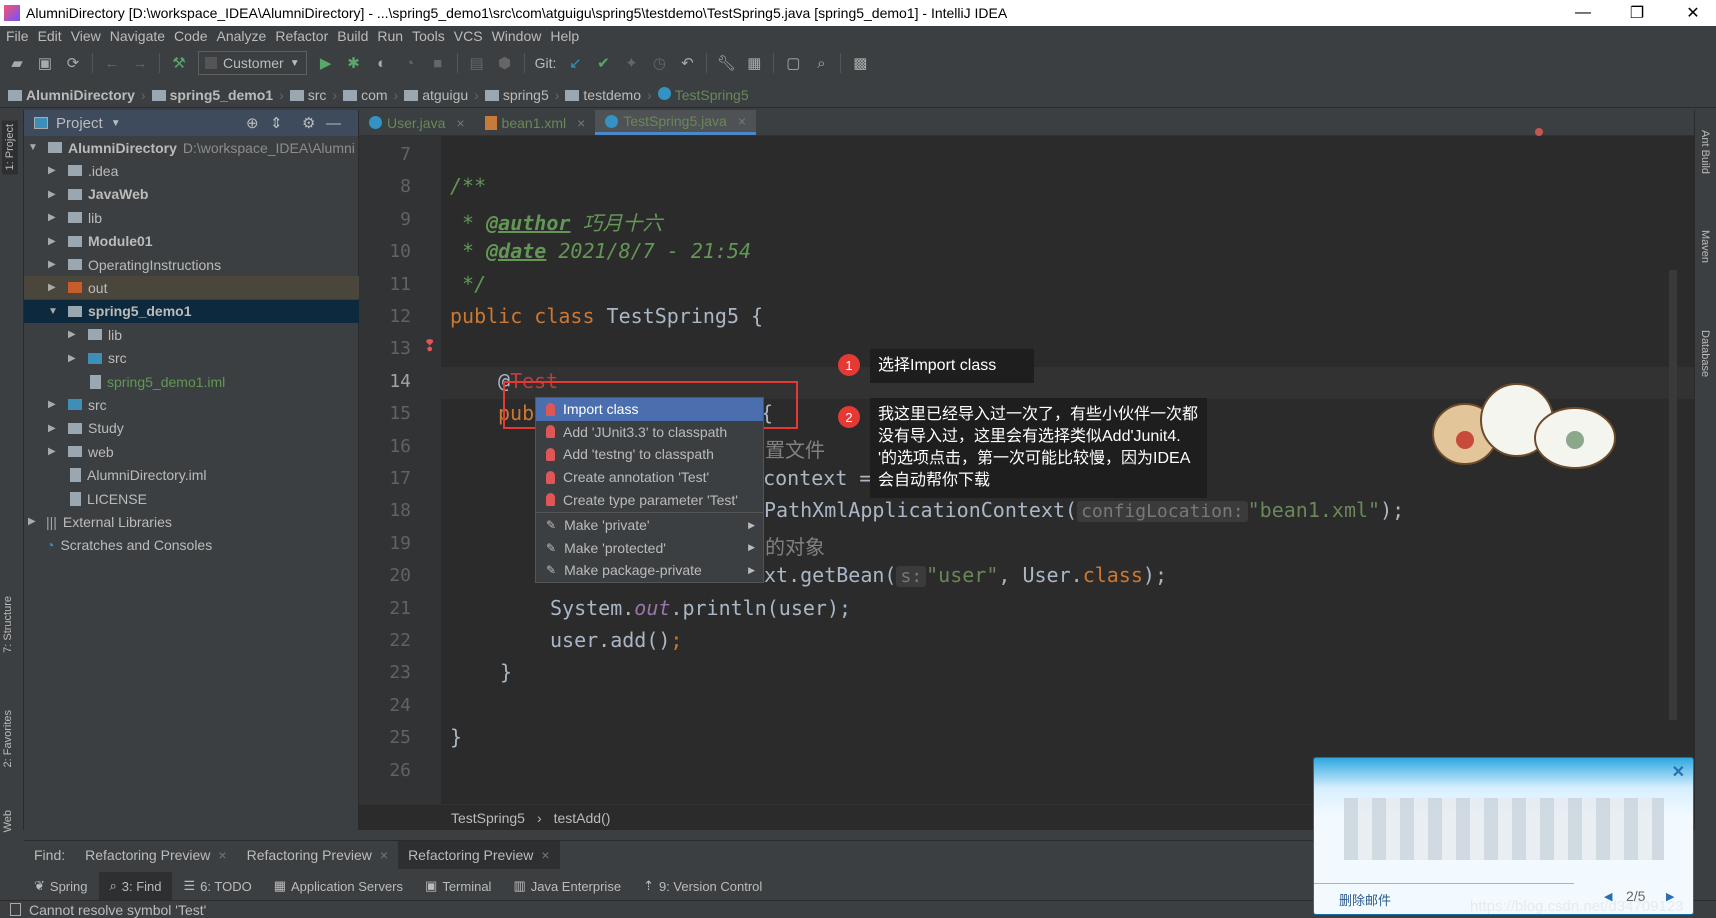 This screenshot has width=1716, height=918. Describe the element at coordinates (352, 36) in the screenshot. I see `menu-build: Build` at that location.